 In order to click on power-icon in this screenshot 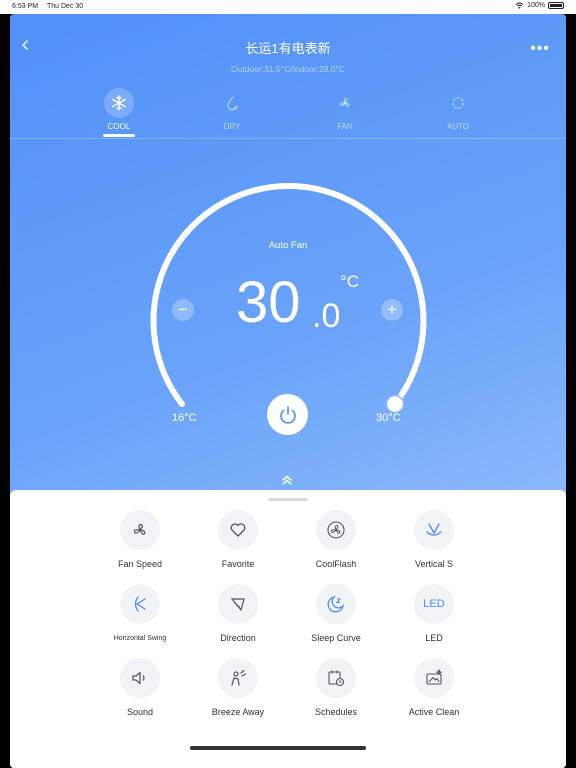, I will do `click(287, 414)`.